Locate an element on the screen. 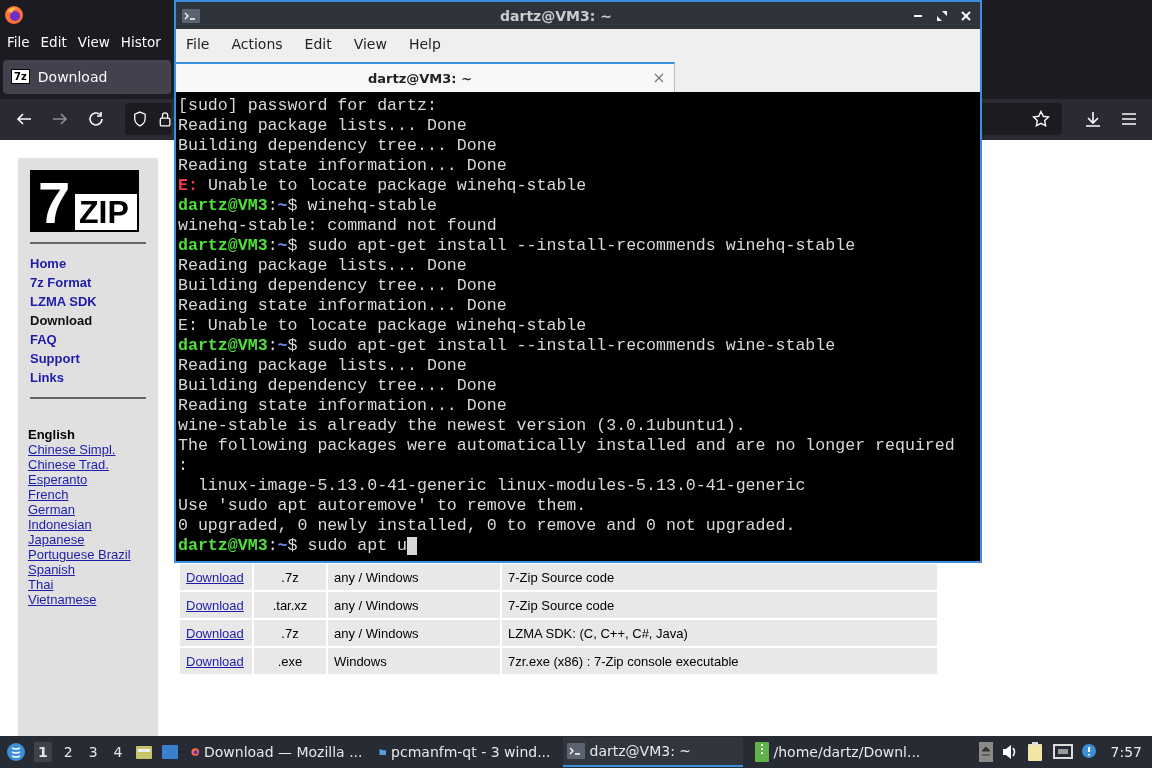  desktop-switcher: 4 is located at coordinates (118, 752).